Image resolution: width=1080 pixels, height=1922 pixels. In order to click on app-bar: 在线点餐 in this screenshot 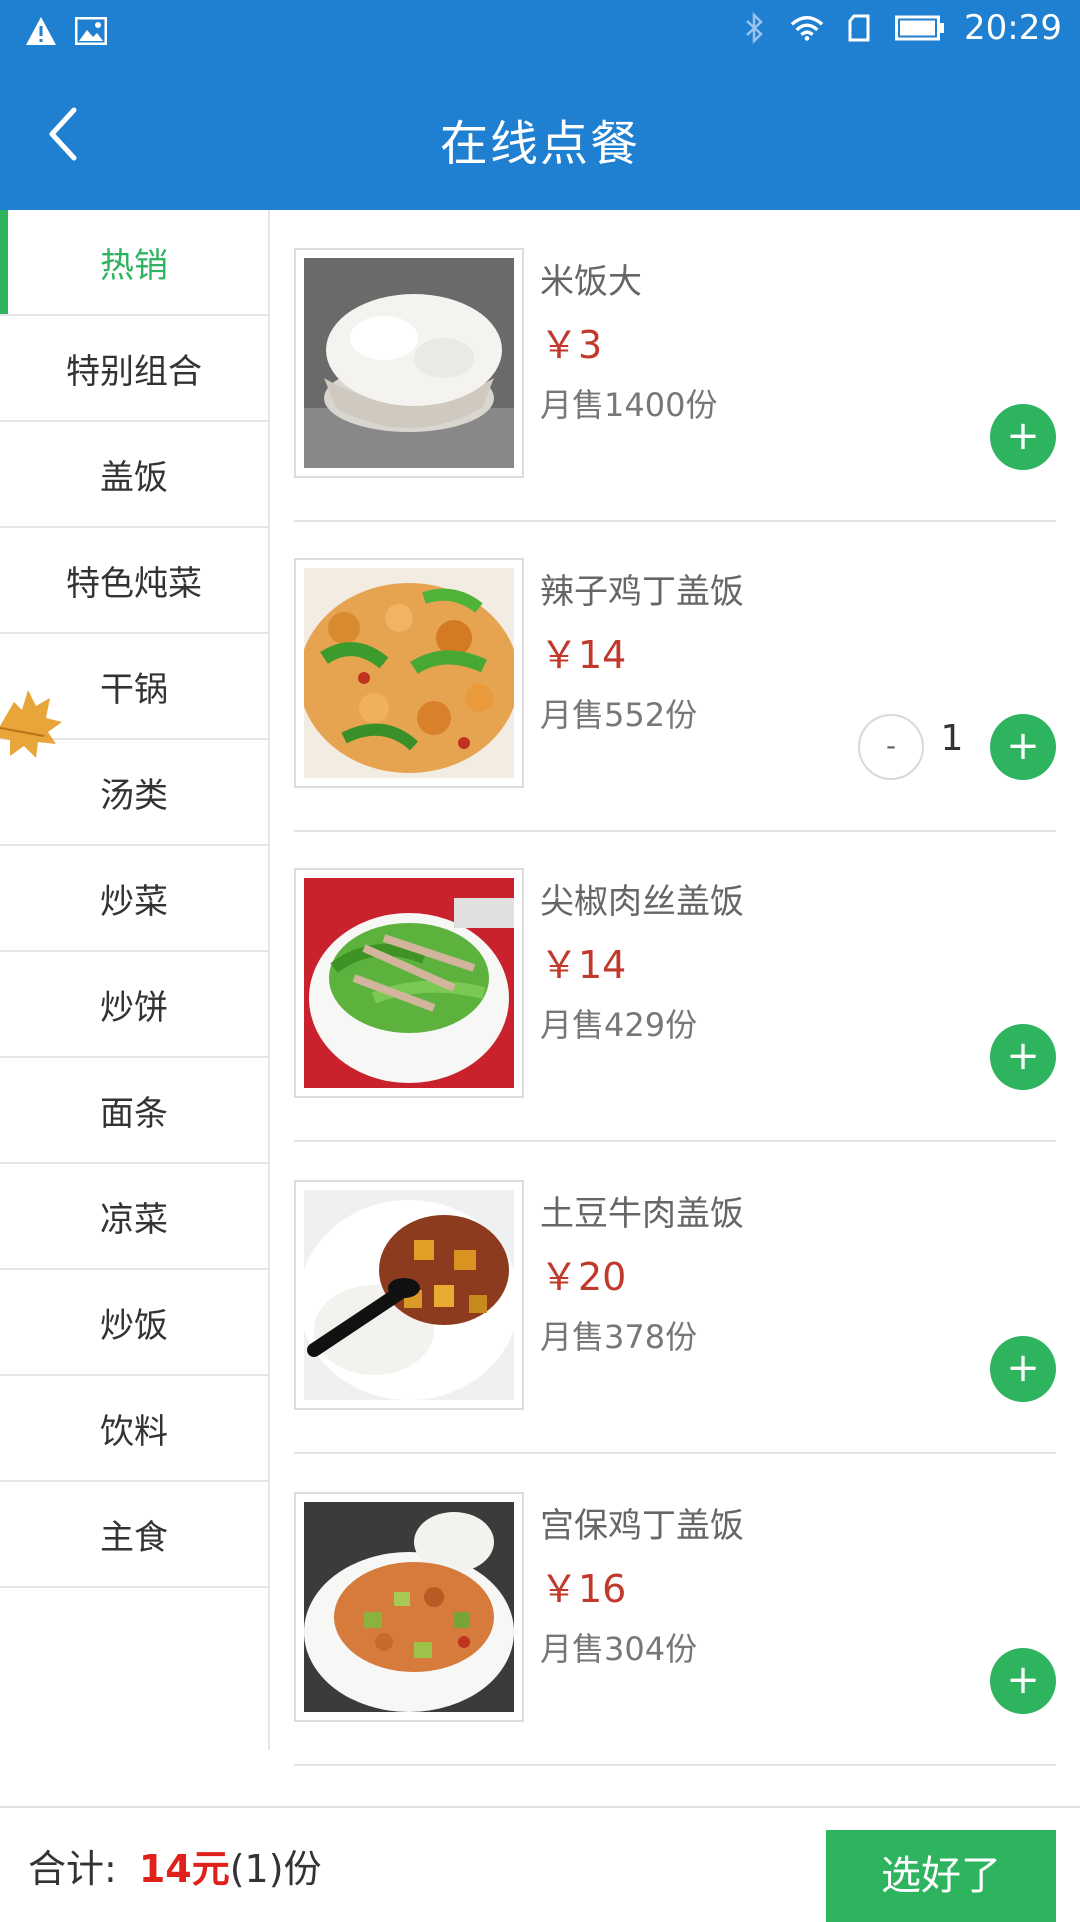, I will do `click(540, 136)`.